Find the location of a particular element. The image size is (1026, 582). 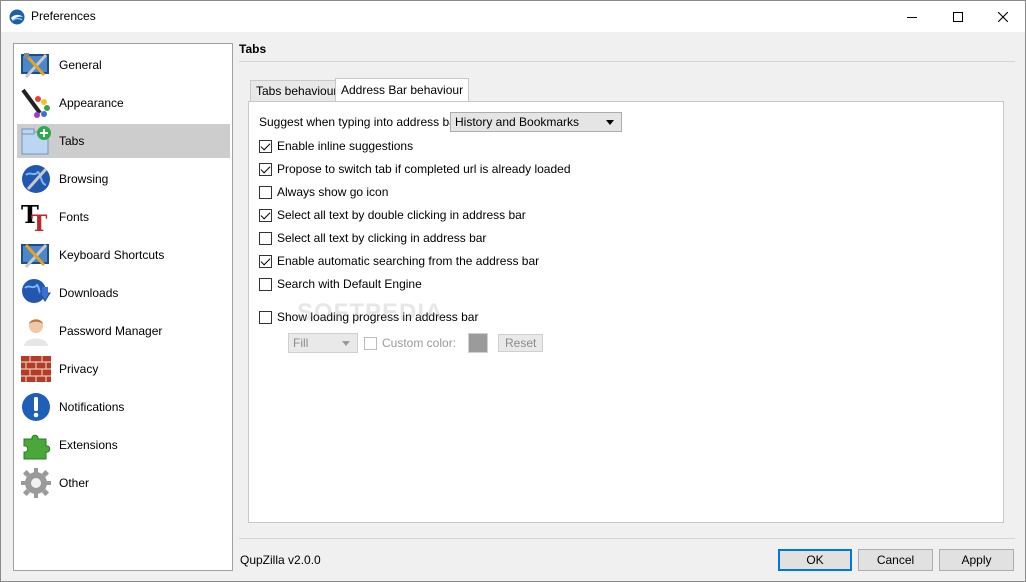

fonts-icon: TT is located at coordinates (36, 218).